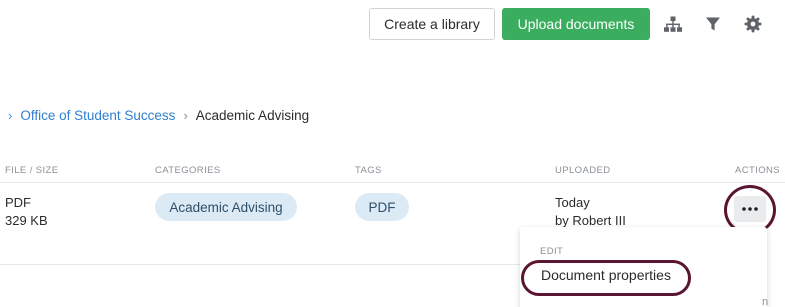  I want to click on breadcrumb-link-office: Office of Student Success, so click(97, 115).